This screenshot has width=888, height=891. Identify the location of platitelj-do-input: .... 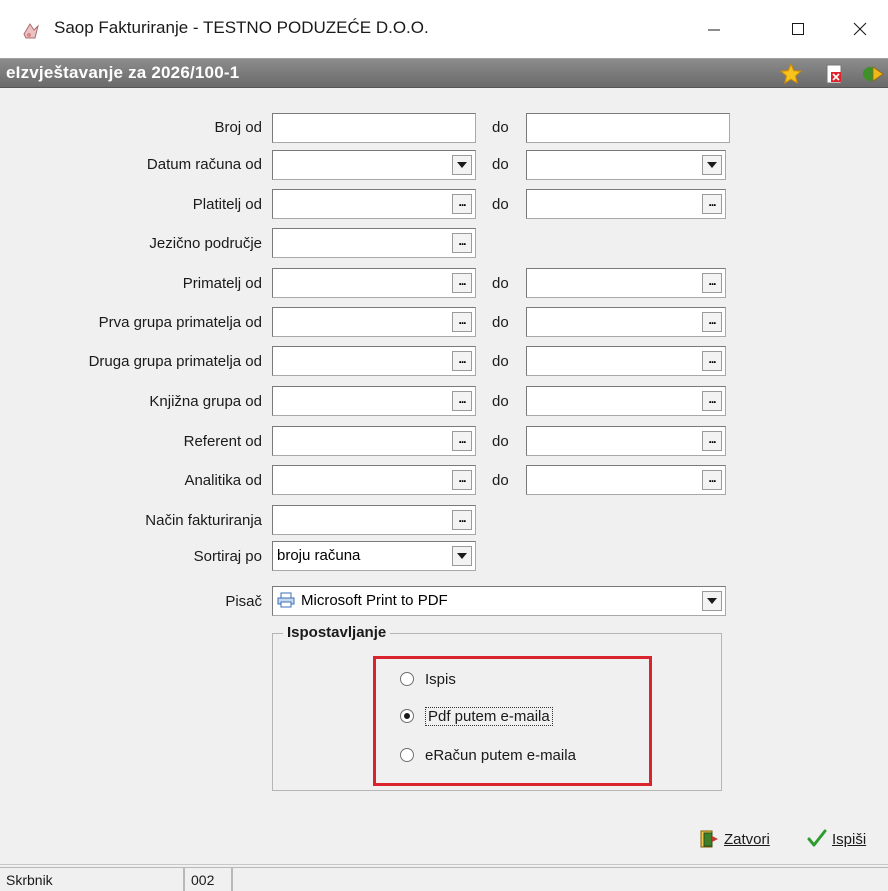
(626, 204).